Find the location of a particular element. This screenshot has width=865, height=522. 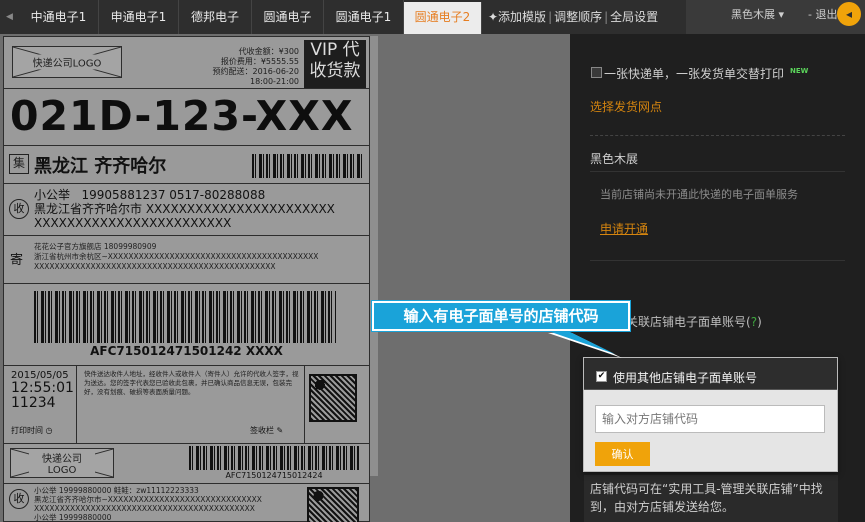

store-name: 黑色木展 is located at coordinates (614, 159).